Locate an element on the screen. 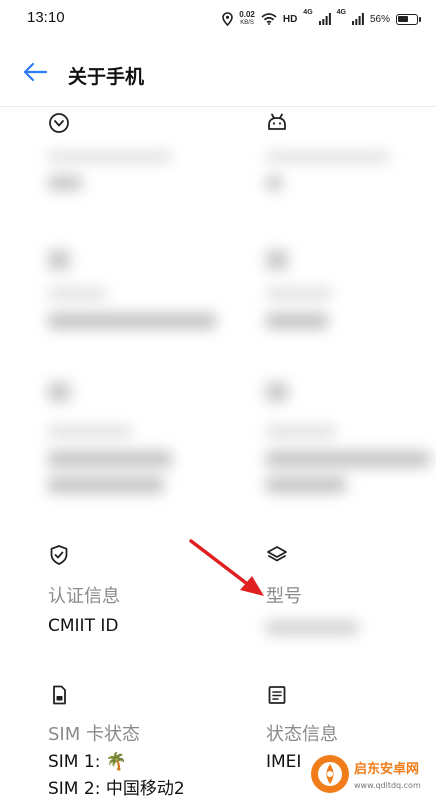 This screenshot has height=805, width=436. camera-cell is located at coordinates (143, 437).